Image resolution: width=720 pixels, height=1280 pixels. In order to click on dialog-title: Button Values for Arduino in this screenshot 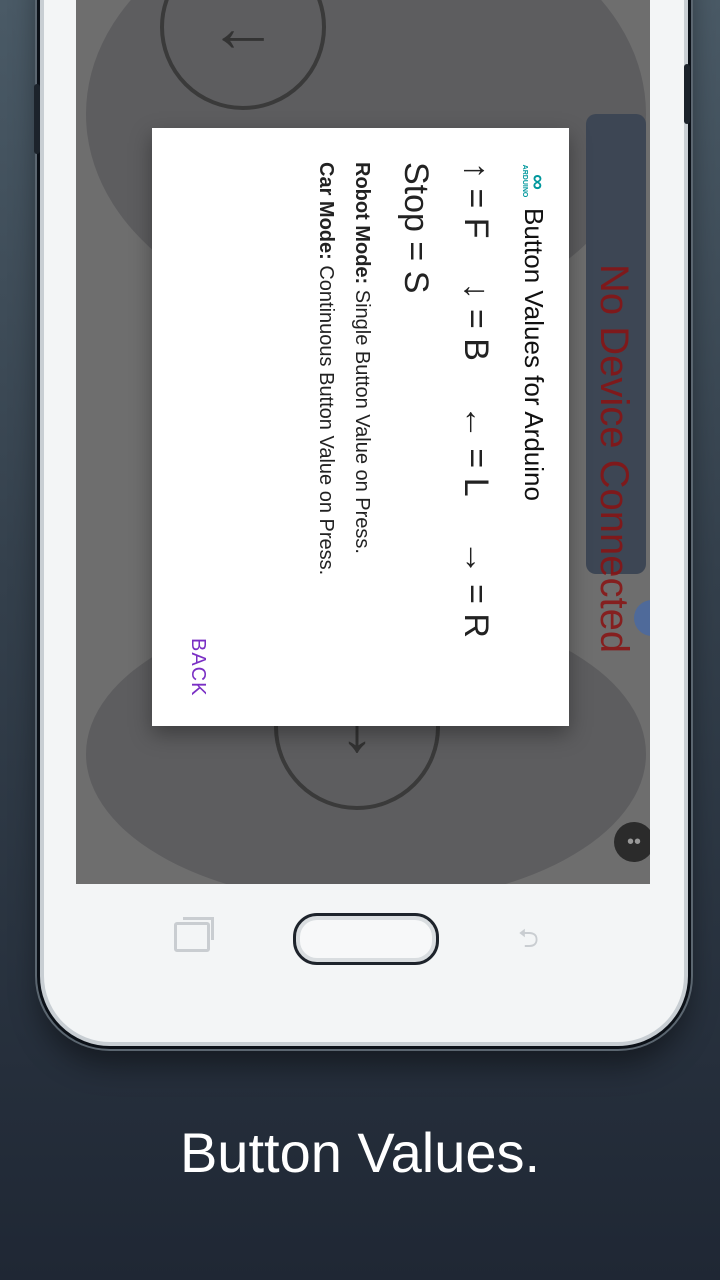, I will do `click(534, 354)`.